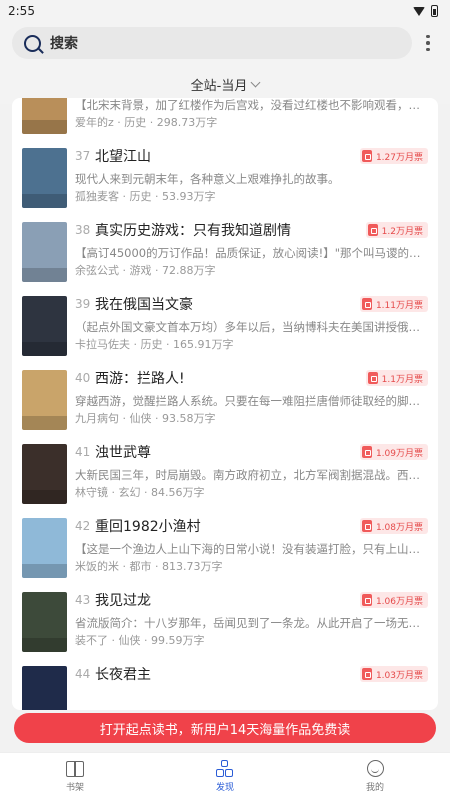 This screenshot has width=450, height=800. What do you see at coordinates (145, 196) in the screenshot?
I see `book-meta: 孤独麦客 · 历史 · 53.93万字` at bounding box center [145, 196].